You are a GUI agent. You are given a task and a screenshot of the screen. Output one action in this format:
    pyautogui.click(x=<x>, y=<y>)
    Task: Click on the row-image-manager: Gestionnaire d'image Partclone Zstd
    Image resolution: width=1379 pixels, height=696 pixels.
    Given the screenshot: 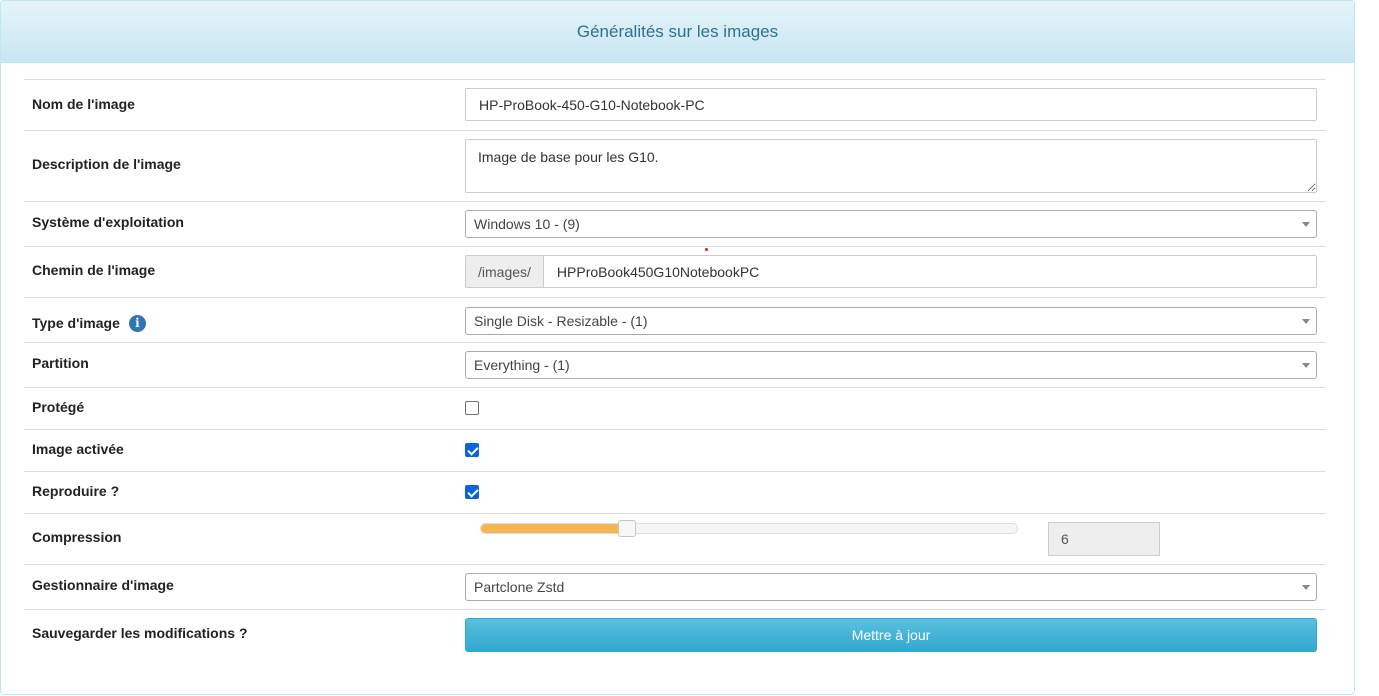 What is the action you would take?
    pyautogui.click(x=675, y=587)
    